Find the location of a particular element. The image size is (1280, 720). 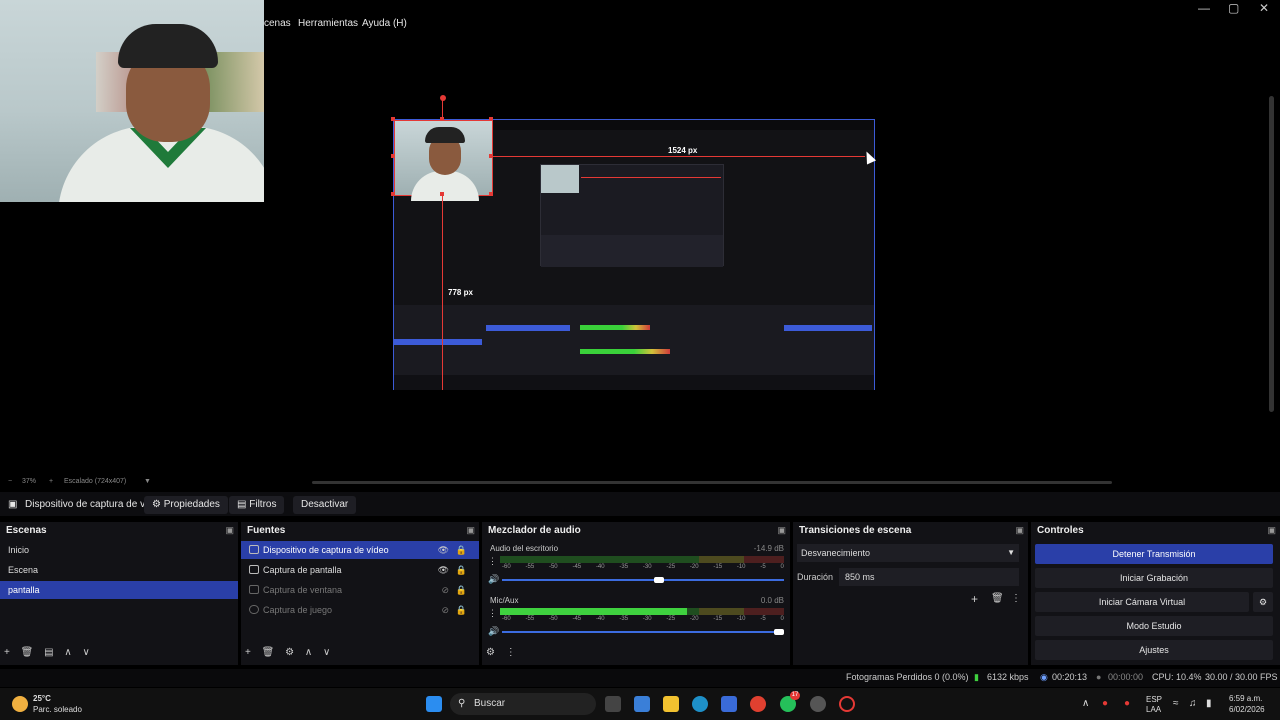

menu-help: Ayuda (H) is located at coordinates (384, 23).